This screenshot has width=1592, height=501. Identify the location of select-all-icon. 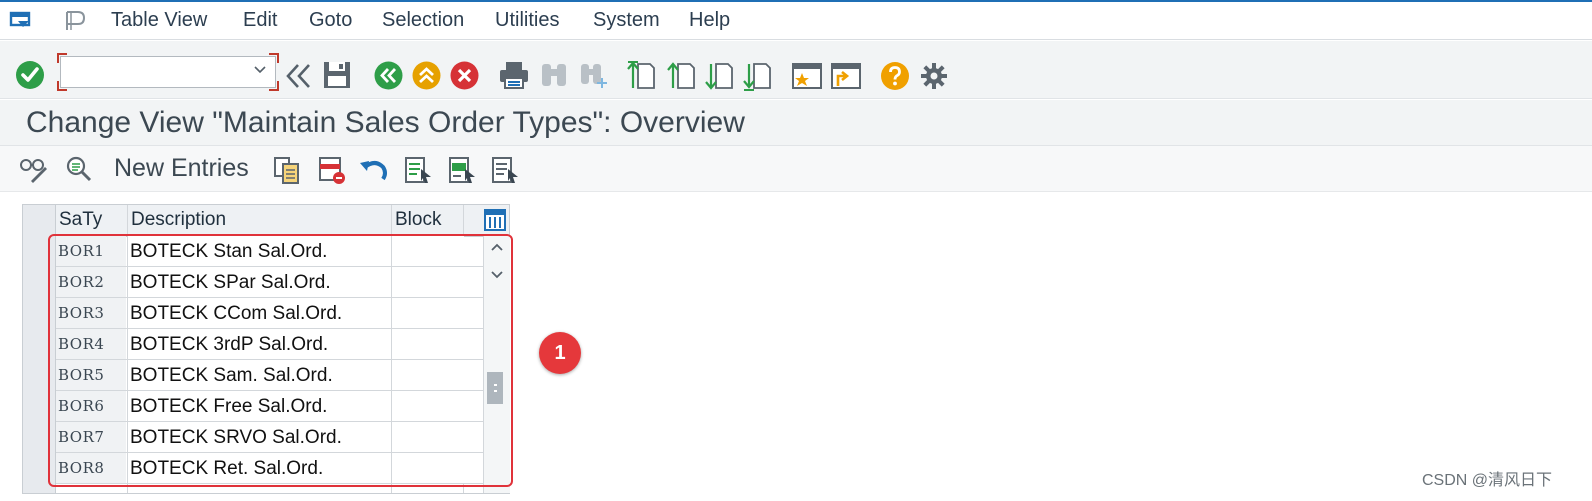
(418, 170).